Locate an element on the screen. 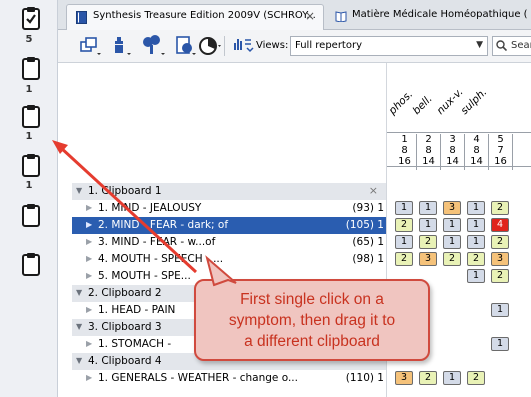 Image resolution: width=531 pixels, height=397 pixels. callout-line: a different clipboard is located at coordinates (312, 341).